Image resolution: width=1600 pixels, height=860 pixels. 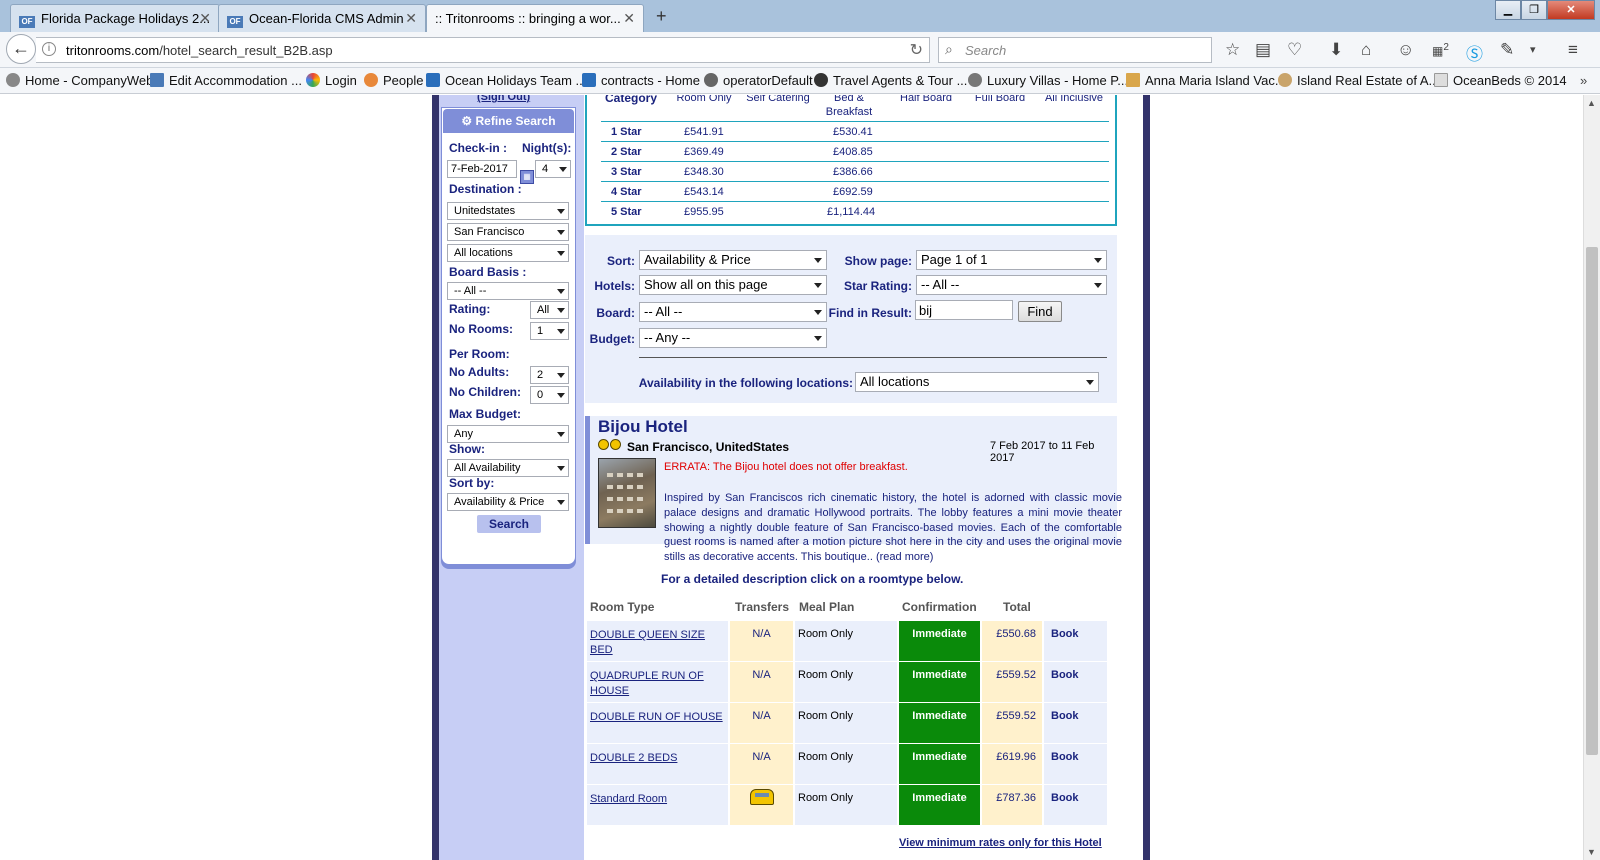 What do you see at coordinates (954, 259) in the screenshot?
I see `show-page-value: Page 1 of 1` at bounding box center [954, 259].